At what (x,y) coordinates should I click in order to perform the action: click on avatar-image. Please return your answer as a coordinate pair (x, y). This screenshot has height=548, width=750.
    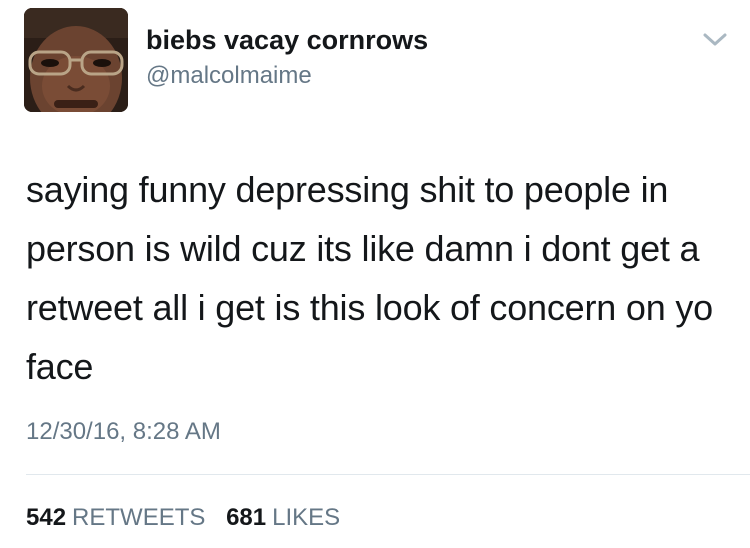
    Looking at the image, I should click on (76, 60).